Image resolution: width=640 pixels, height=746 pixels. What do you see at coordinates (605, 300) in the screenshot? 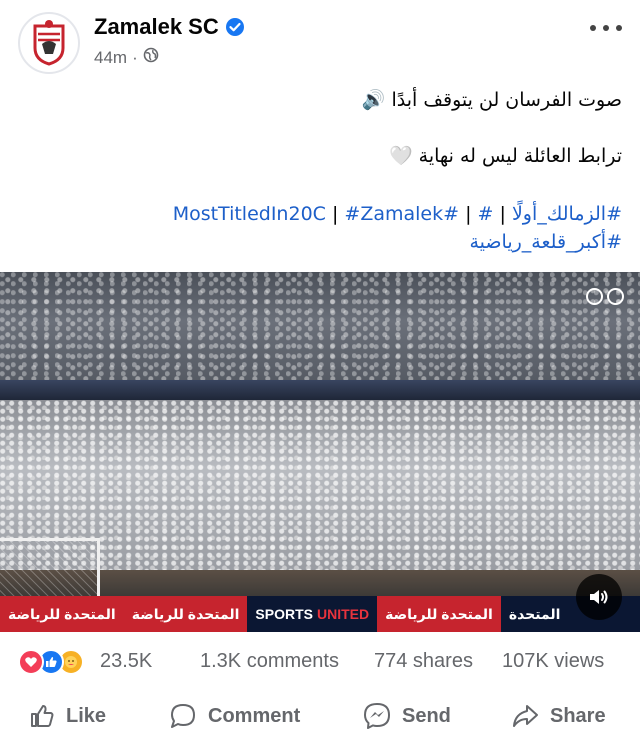
I see `channel-watermark-icon` at bounding box center [605, 300].